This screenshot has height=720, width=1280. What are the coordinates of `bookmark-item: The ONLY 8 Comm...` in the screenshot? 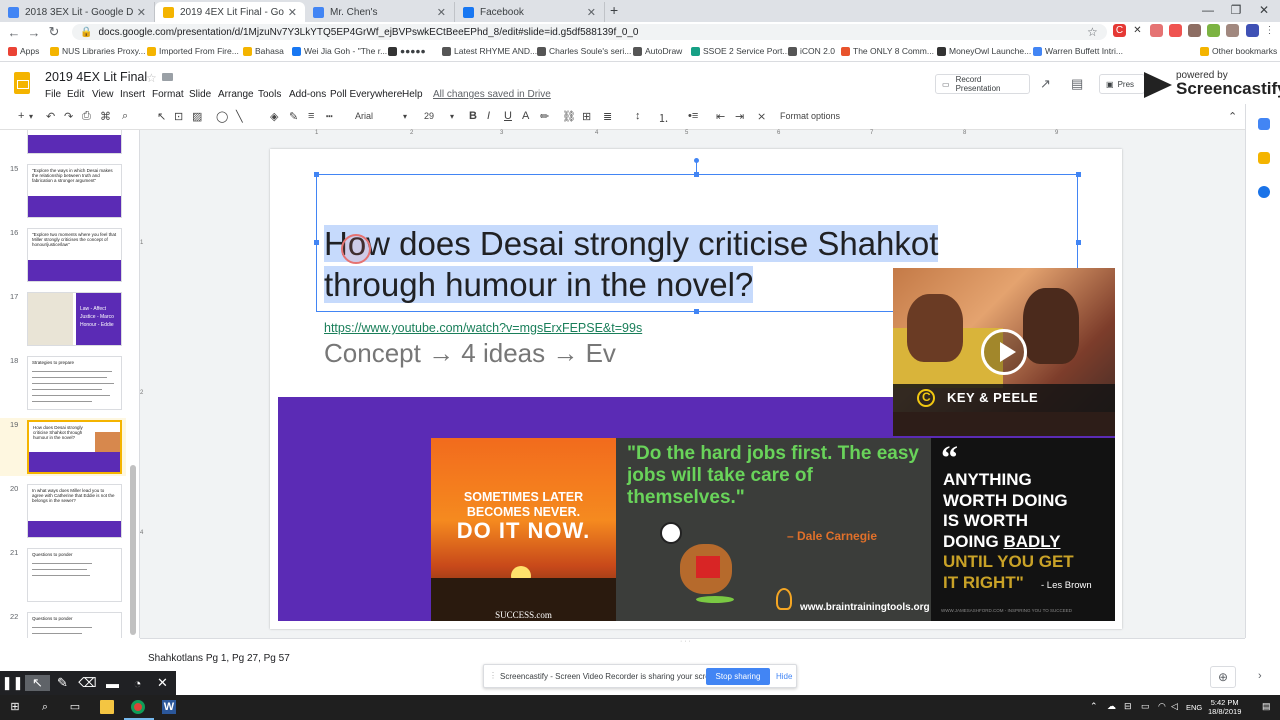 It's located at (887, 51).